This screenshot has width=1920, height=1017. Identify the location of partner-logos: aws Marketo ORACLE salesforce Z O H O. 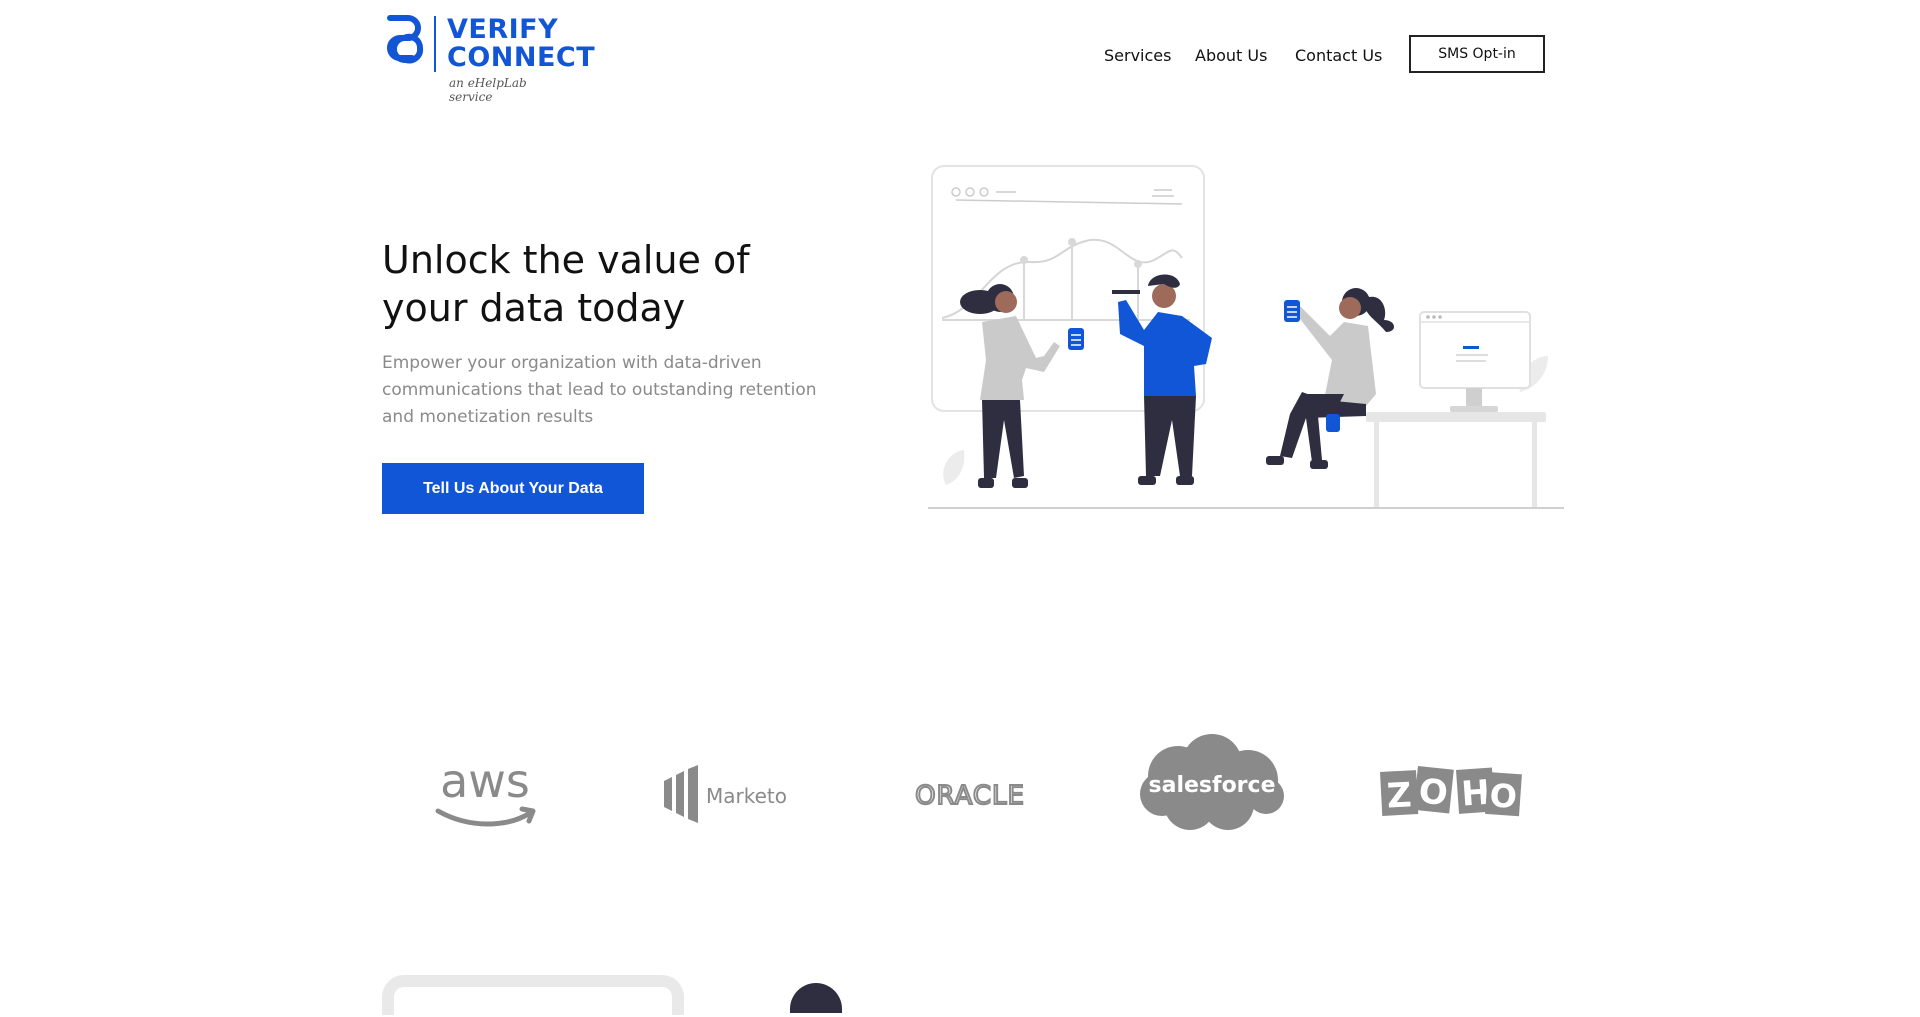
(960, 785).